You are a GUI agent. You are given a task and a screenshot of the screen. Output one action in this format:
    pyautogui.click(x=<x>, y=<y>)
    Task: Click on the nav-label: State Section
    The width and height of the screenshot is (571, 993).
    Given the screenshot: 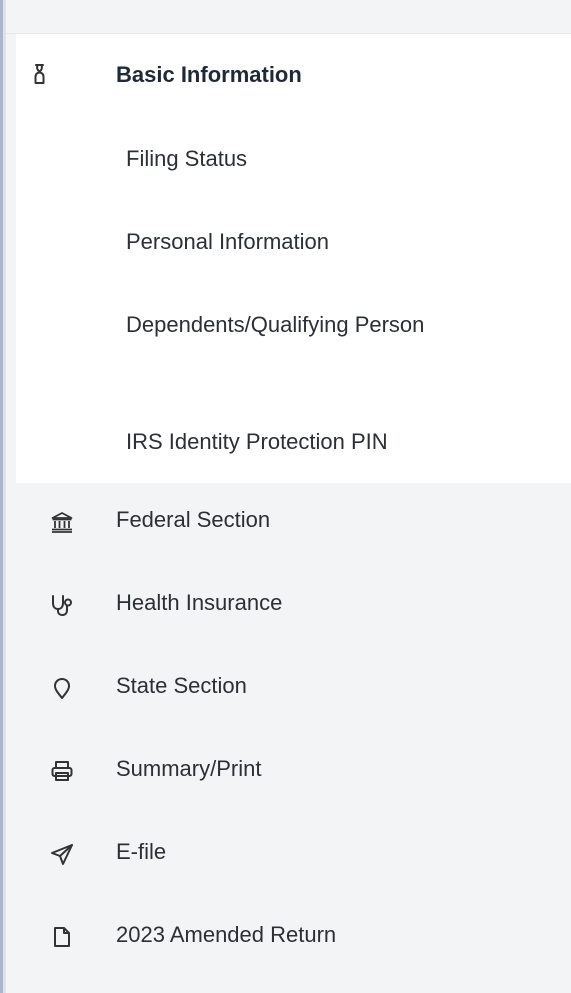 What is the action you would take?
    pyautogui.click(x=181, y=685)
    